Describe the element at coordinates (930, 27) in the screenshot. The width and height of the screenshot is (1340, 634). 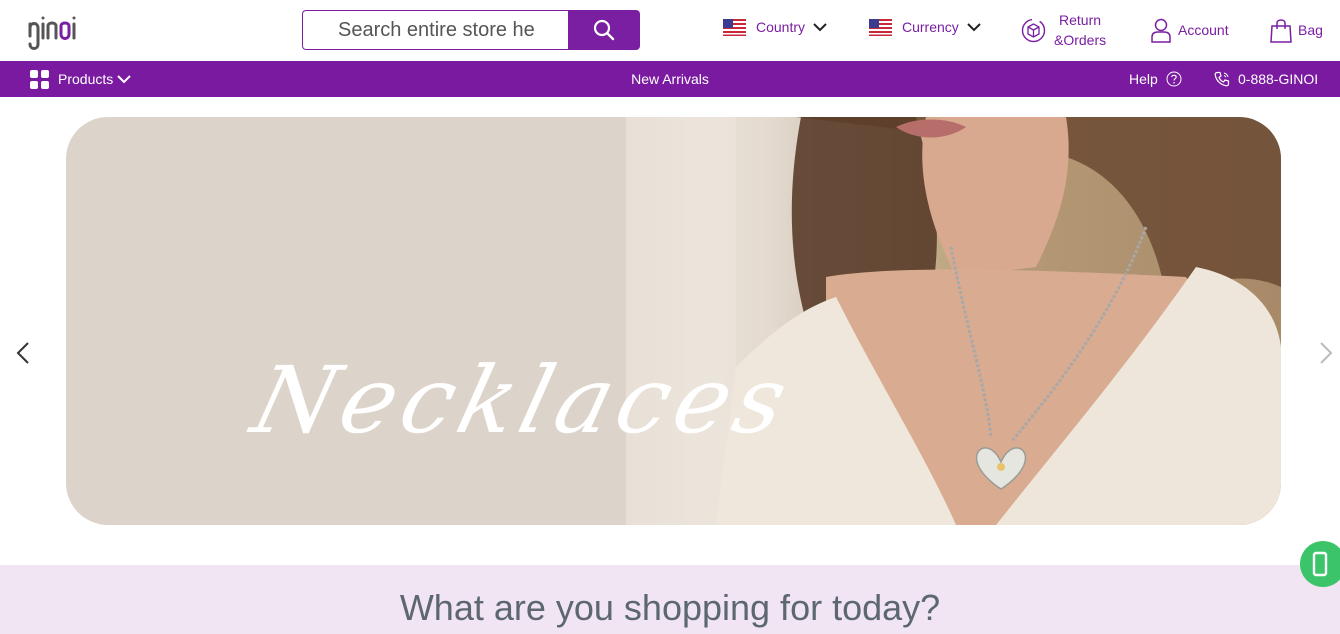
I see `currency-label: Currency` at that location.